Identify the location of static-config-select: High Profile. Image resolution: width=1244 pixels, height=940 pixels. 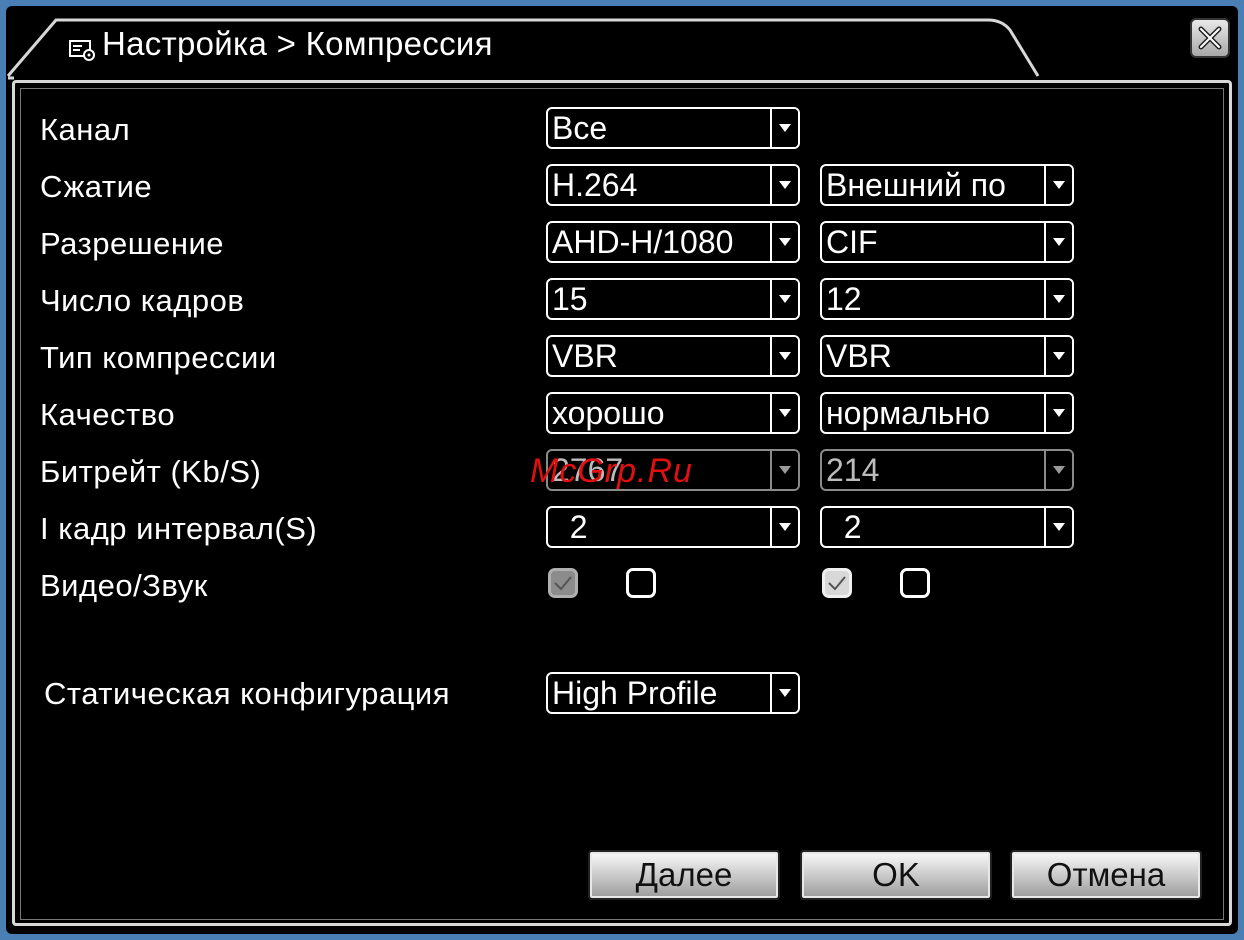
(673, 693).